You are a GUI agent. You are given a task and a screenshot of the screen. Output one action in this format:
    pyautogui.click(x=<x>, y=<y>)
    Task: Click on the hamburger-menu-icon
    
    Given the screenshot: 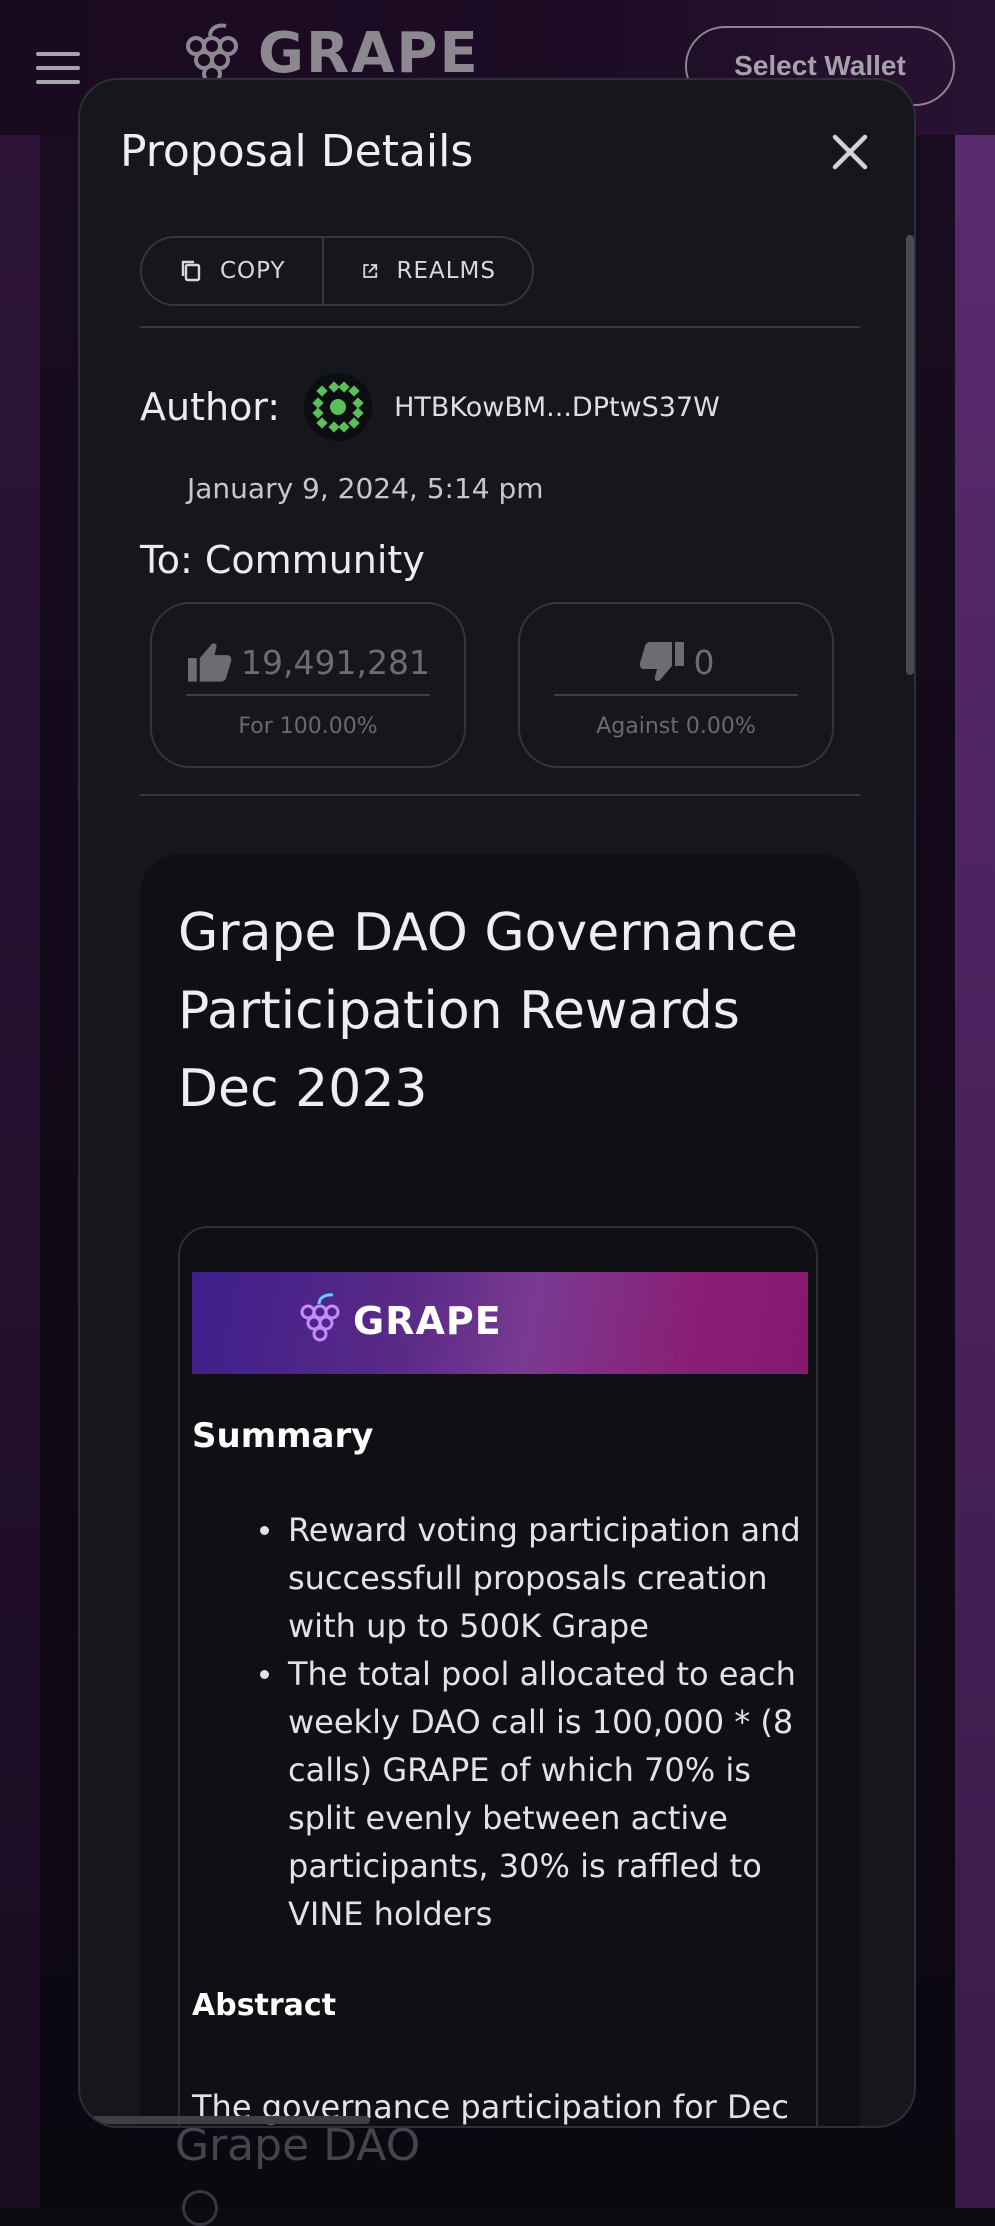 What is the action you would take?
    pyautogui.click(x=58, y=68)
    